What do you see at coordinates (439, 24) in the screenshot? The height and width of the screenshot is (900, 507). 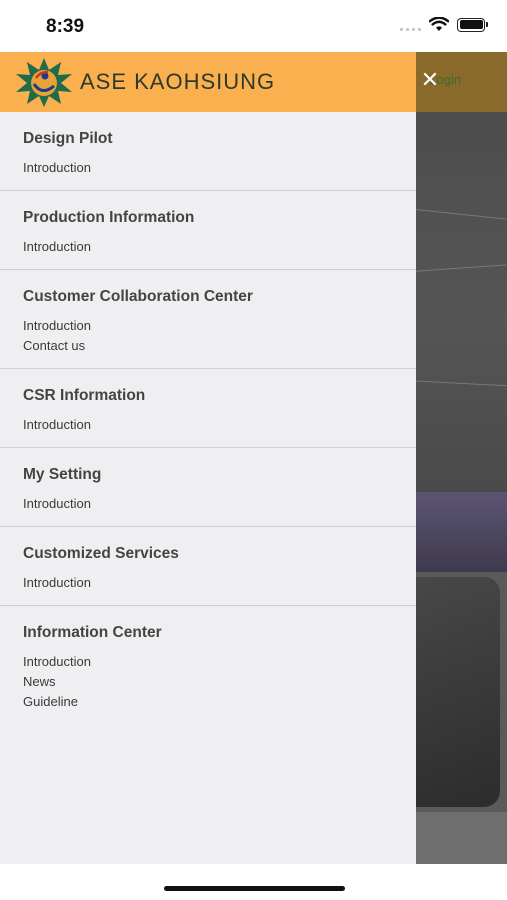 I see `wifi-icon` at bounding box center [439, 24].